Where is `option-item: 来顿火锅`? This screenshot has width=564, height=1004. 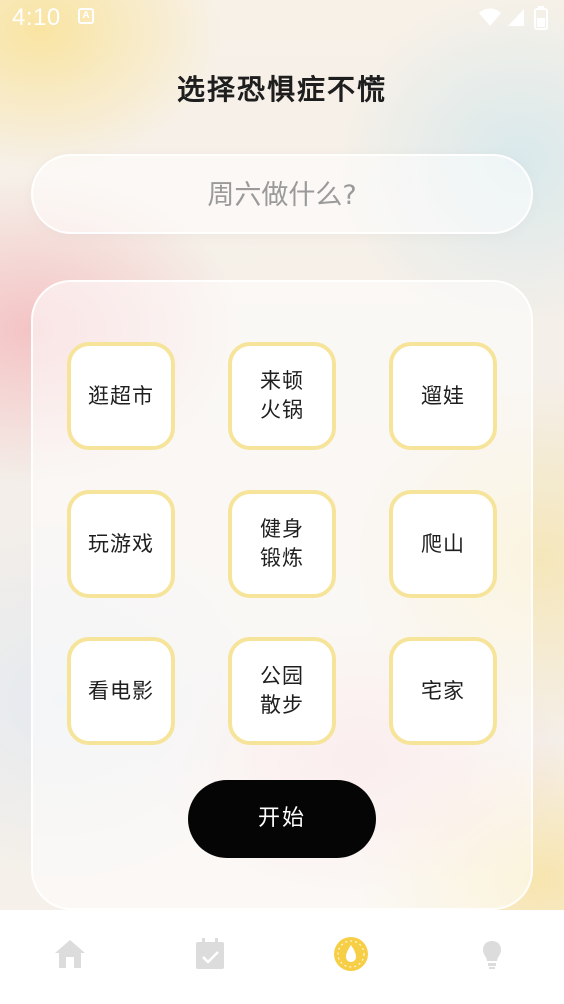 option-item: 来顿火锅 is located at coordinates (282, 396).